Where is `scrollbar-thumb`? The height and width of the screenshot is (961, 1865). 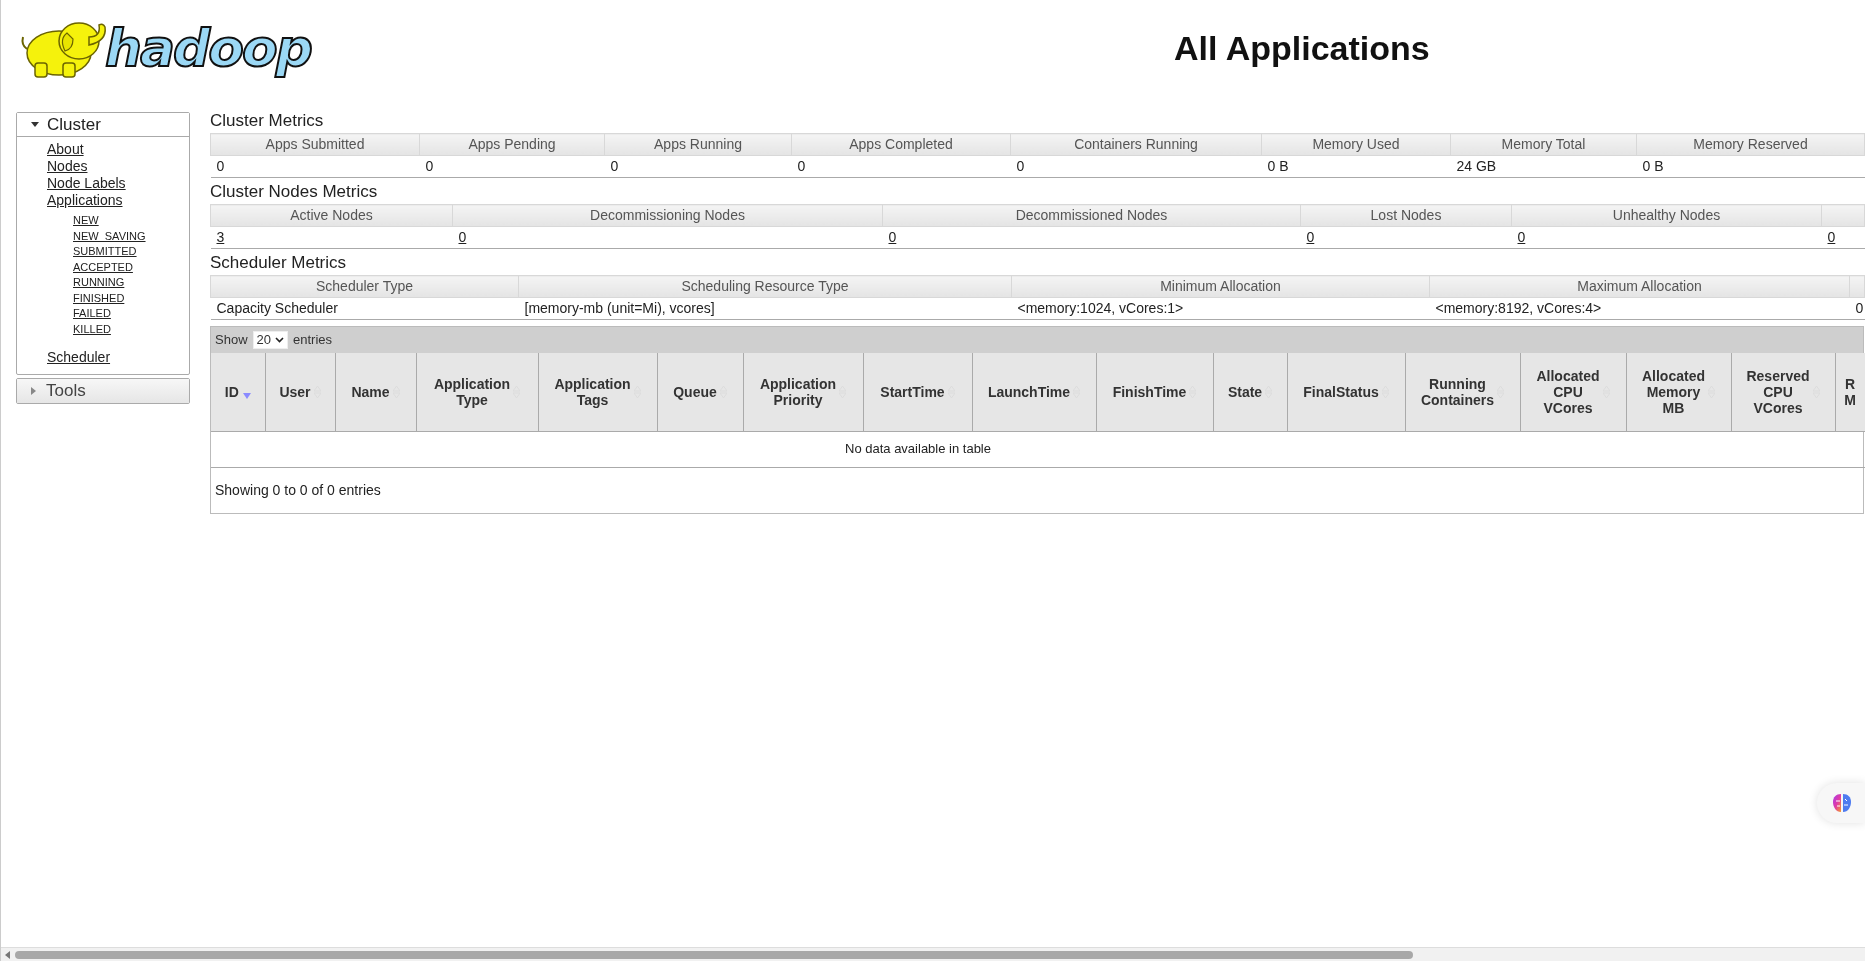
scrollbar-thumb is located at coordinates (714, 954).